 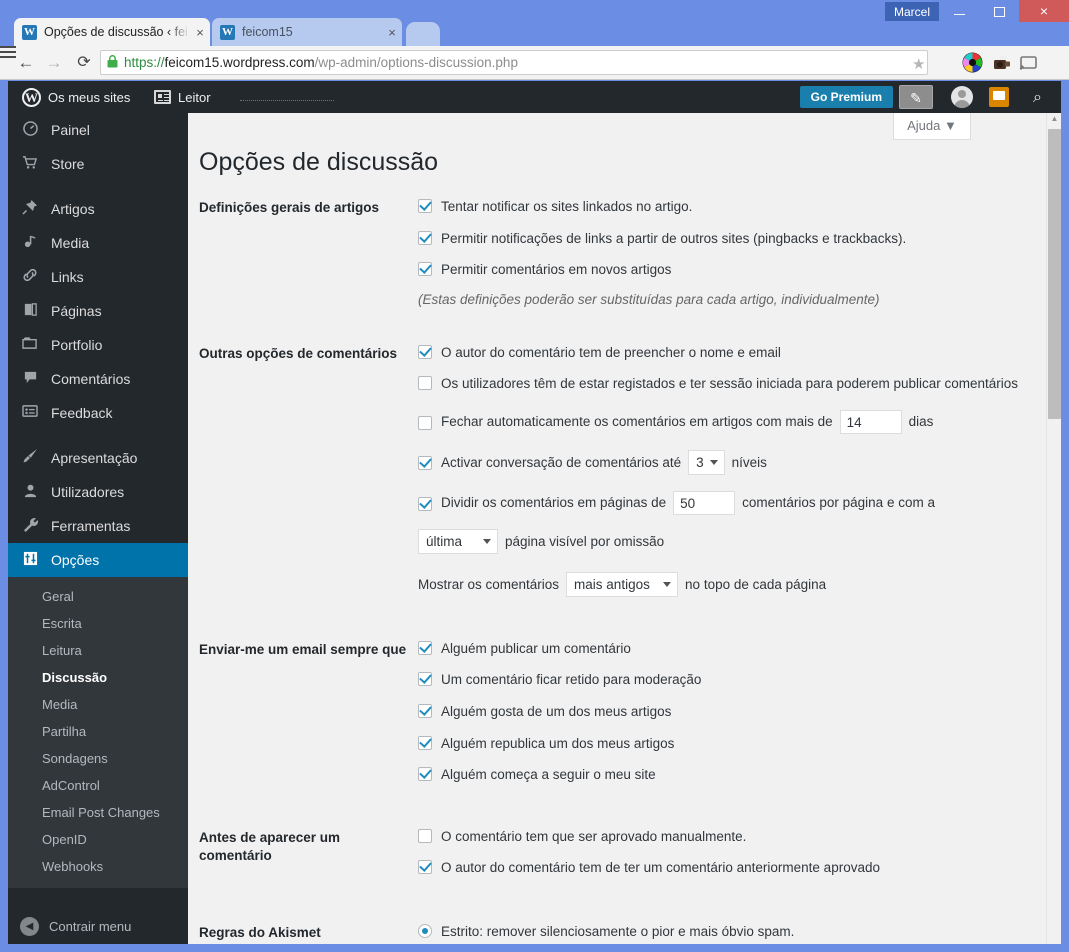 I want to click on submenu-item-openid: OpenID, so click(x=98, y=839).